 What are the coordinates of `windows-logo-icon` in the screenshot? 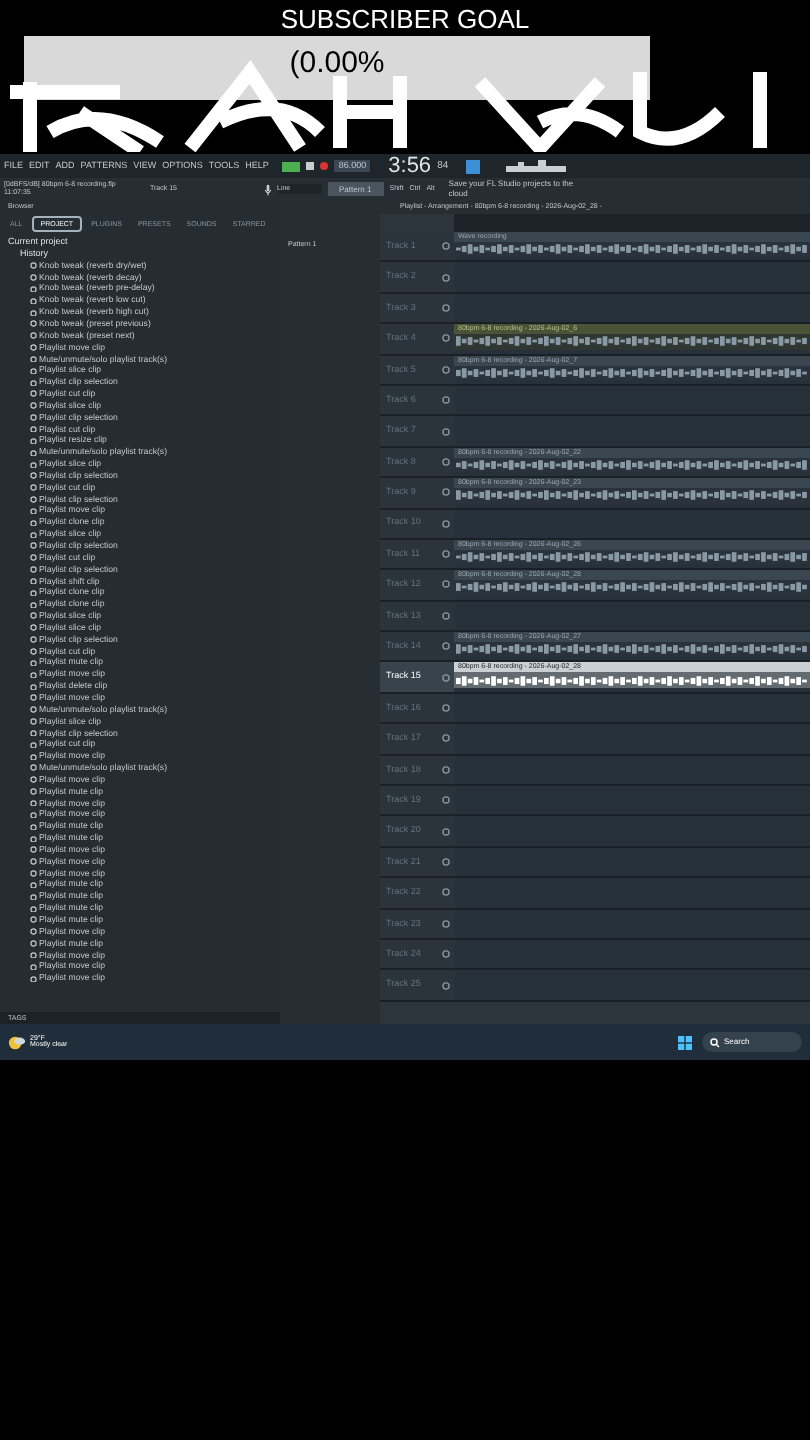 It's located at (685, 1042).